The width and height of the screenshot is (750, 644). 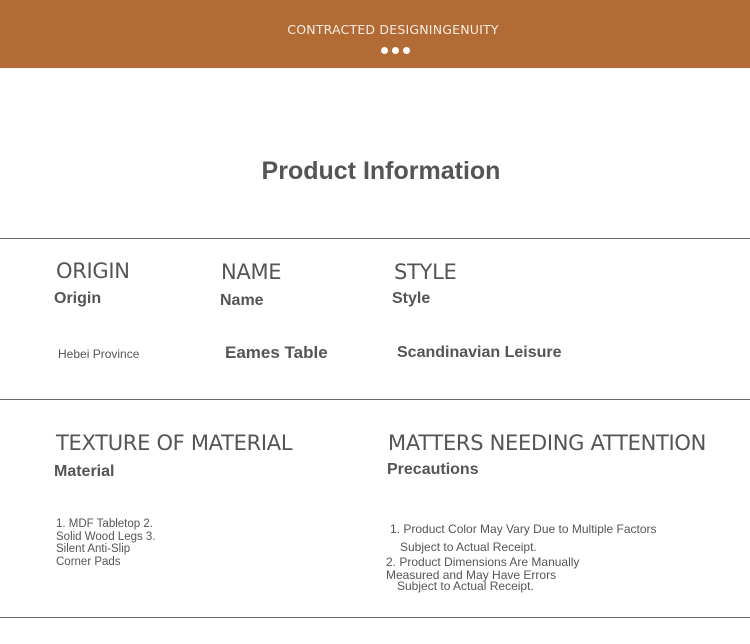 I want to click on top-banner: CONTRACTED DESIGNINGENUITY, so click(x=375, y=34).